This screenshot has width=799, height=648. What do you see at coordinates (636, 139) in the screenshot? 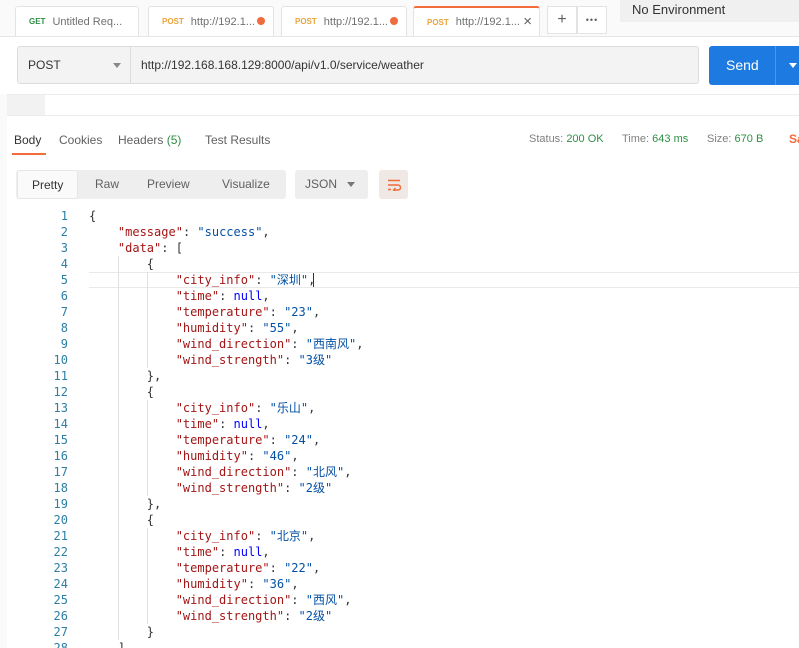
I see `time-label: Time:` at bounding box center [636, 139].